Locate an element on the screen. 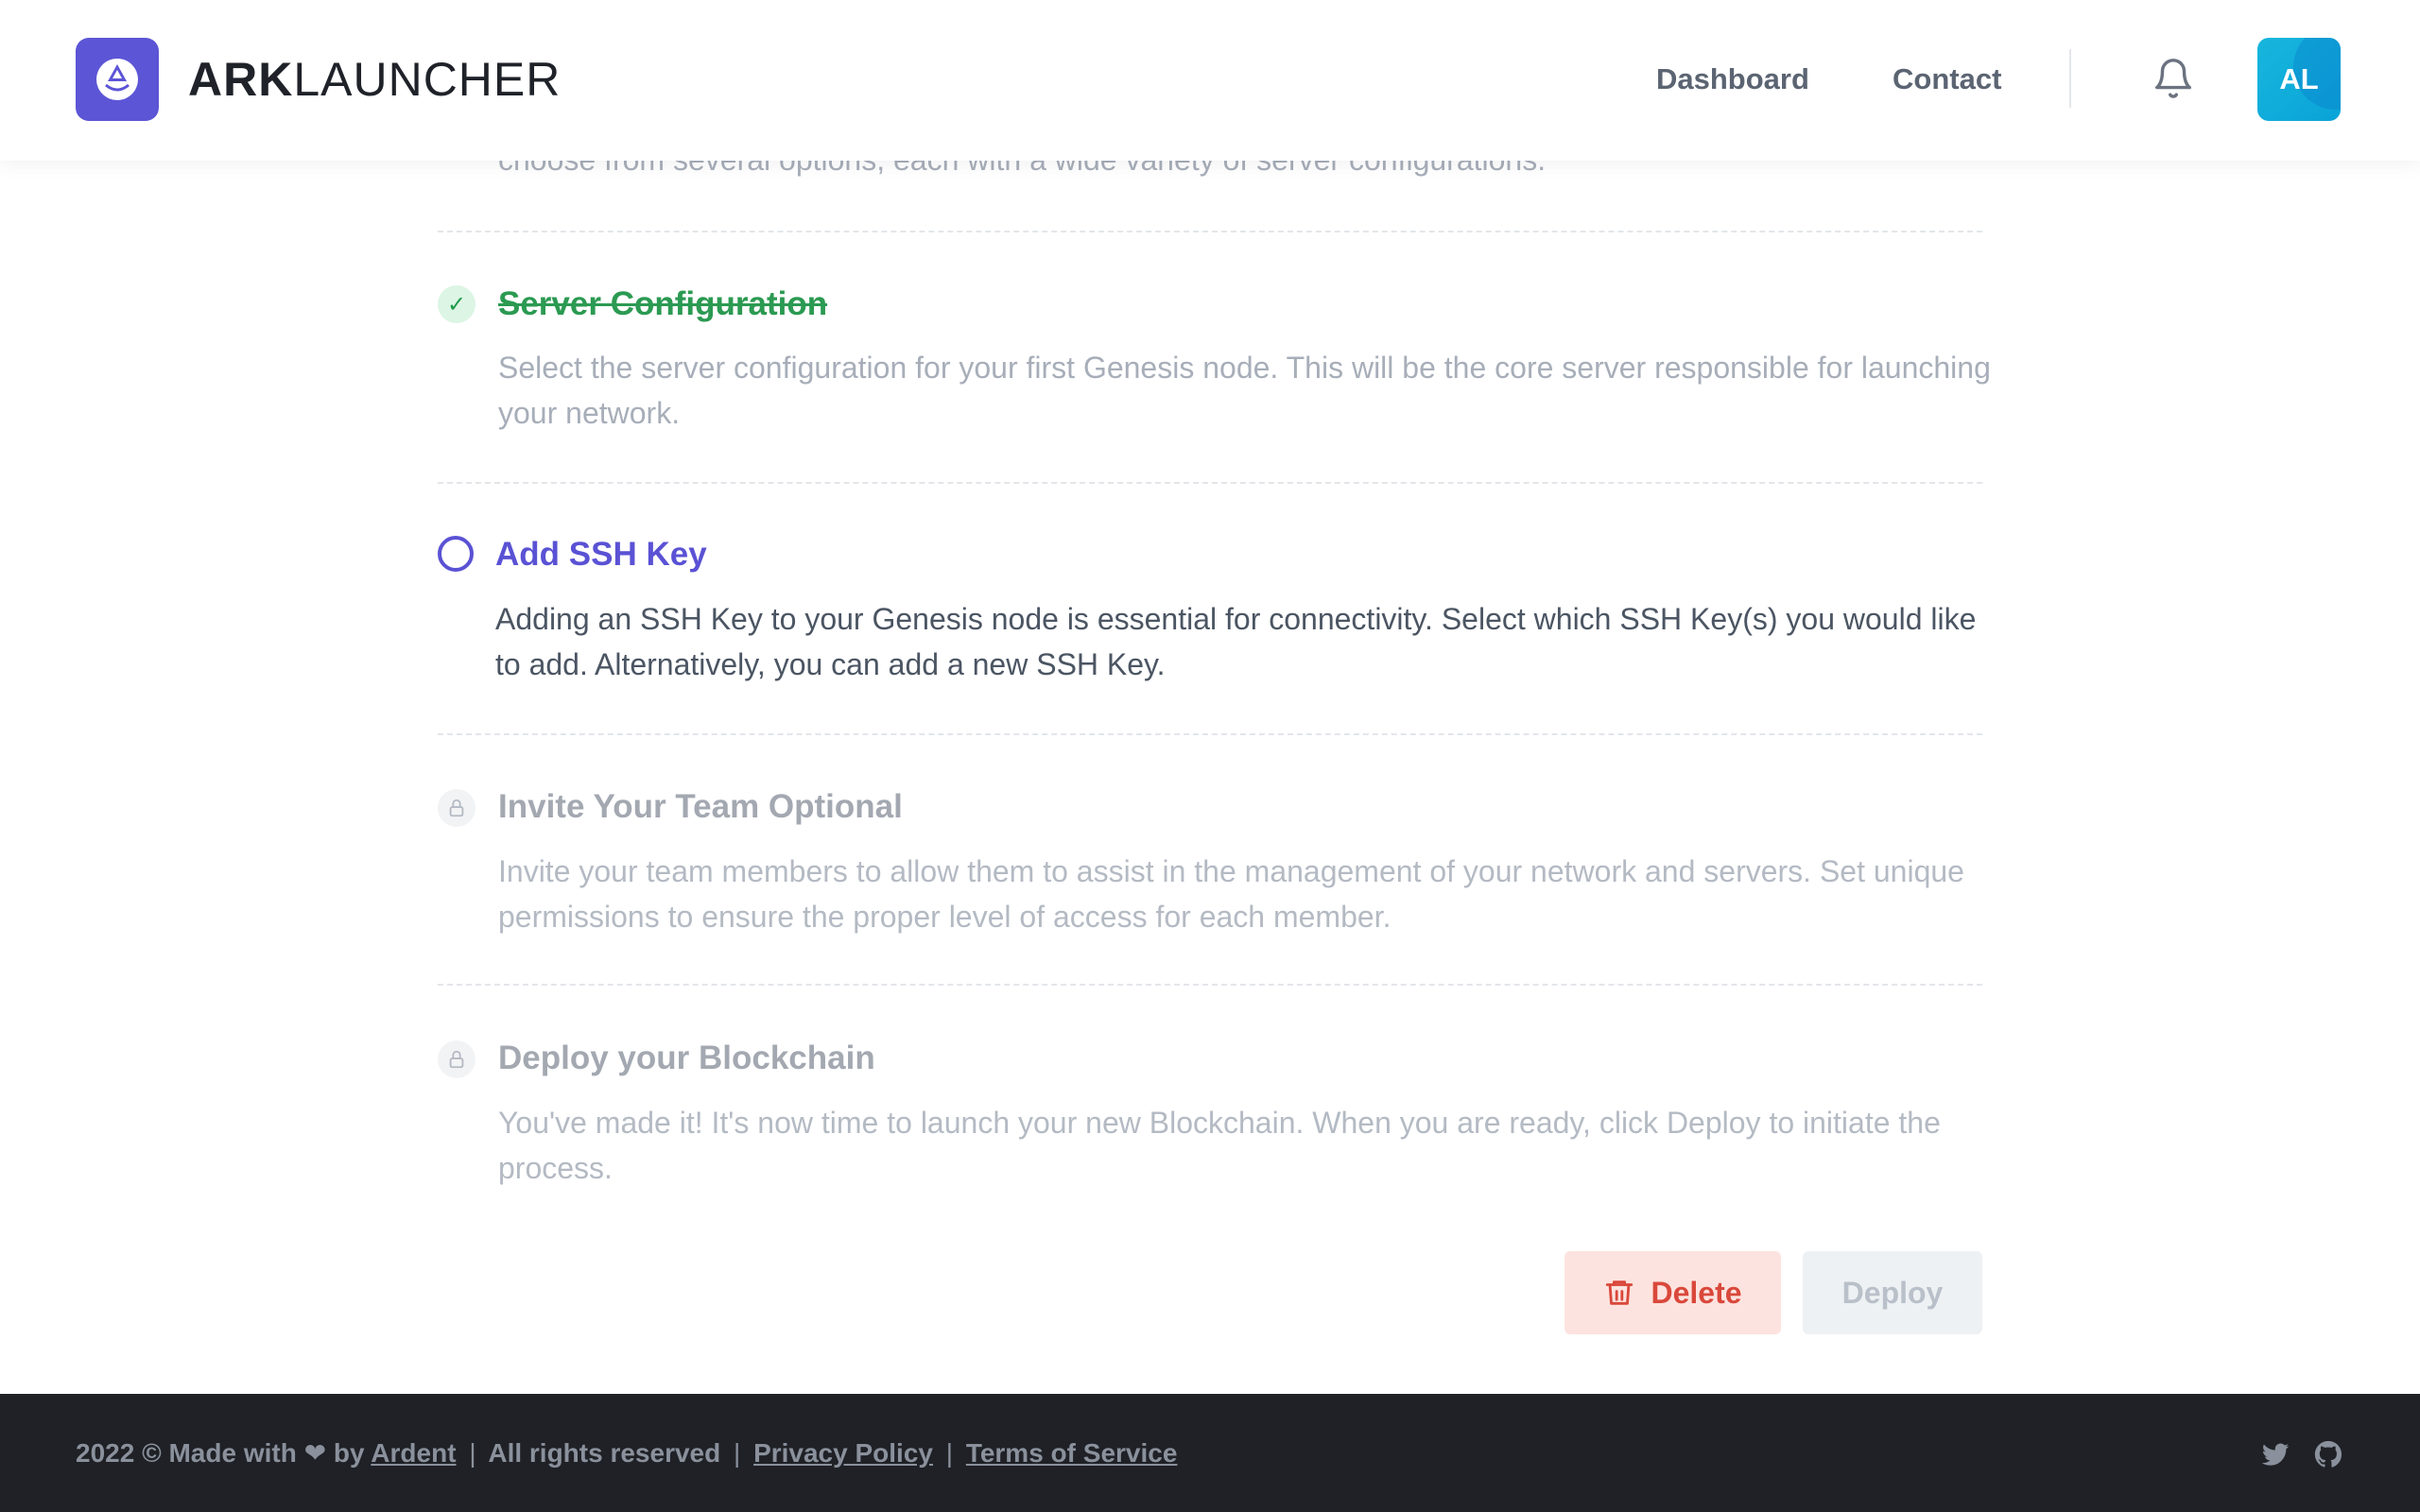 The height and width of the screenshot is (1512, 2420). footer-by: by is located at coordinates (349, 1453).